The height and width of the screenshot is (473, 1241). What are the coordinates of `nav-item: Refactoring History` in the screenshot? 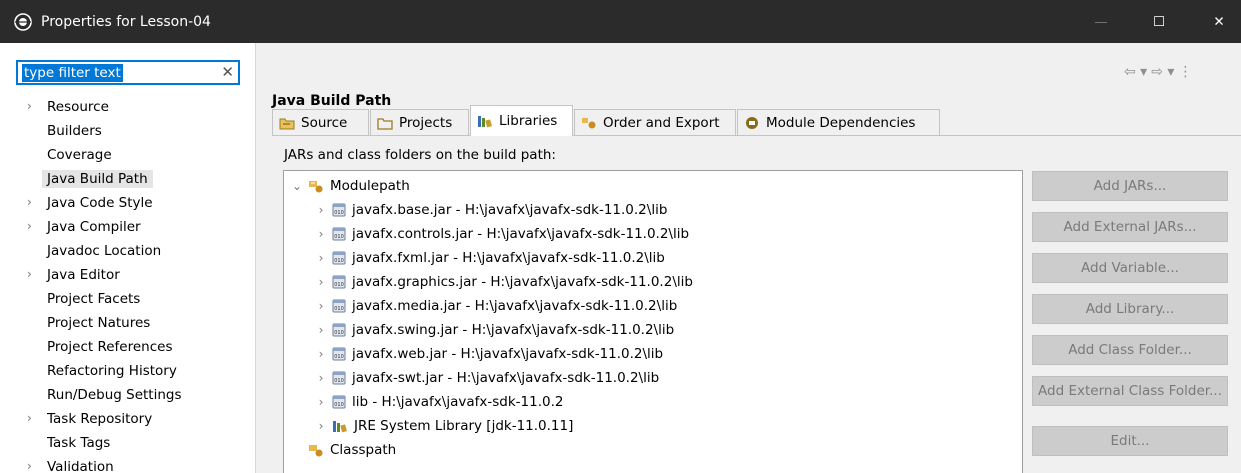 It's located at (128, 372).